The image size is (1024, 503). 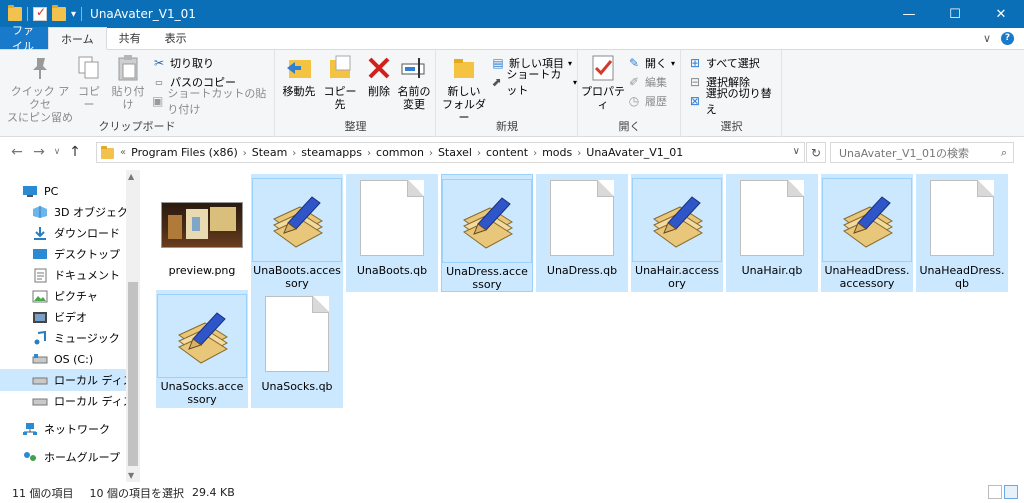 I want to click on properties-icon, so click(x=40, y=13).